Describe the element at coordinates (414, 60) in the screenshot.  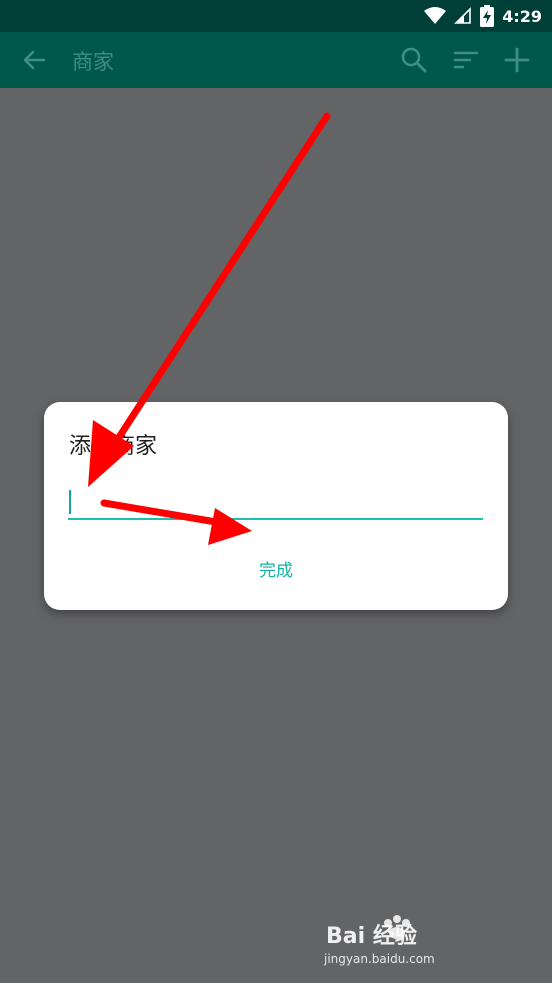
I see `search-icon` at that location.